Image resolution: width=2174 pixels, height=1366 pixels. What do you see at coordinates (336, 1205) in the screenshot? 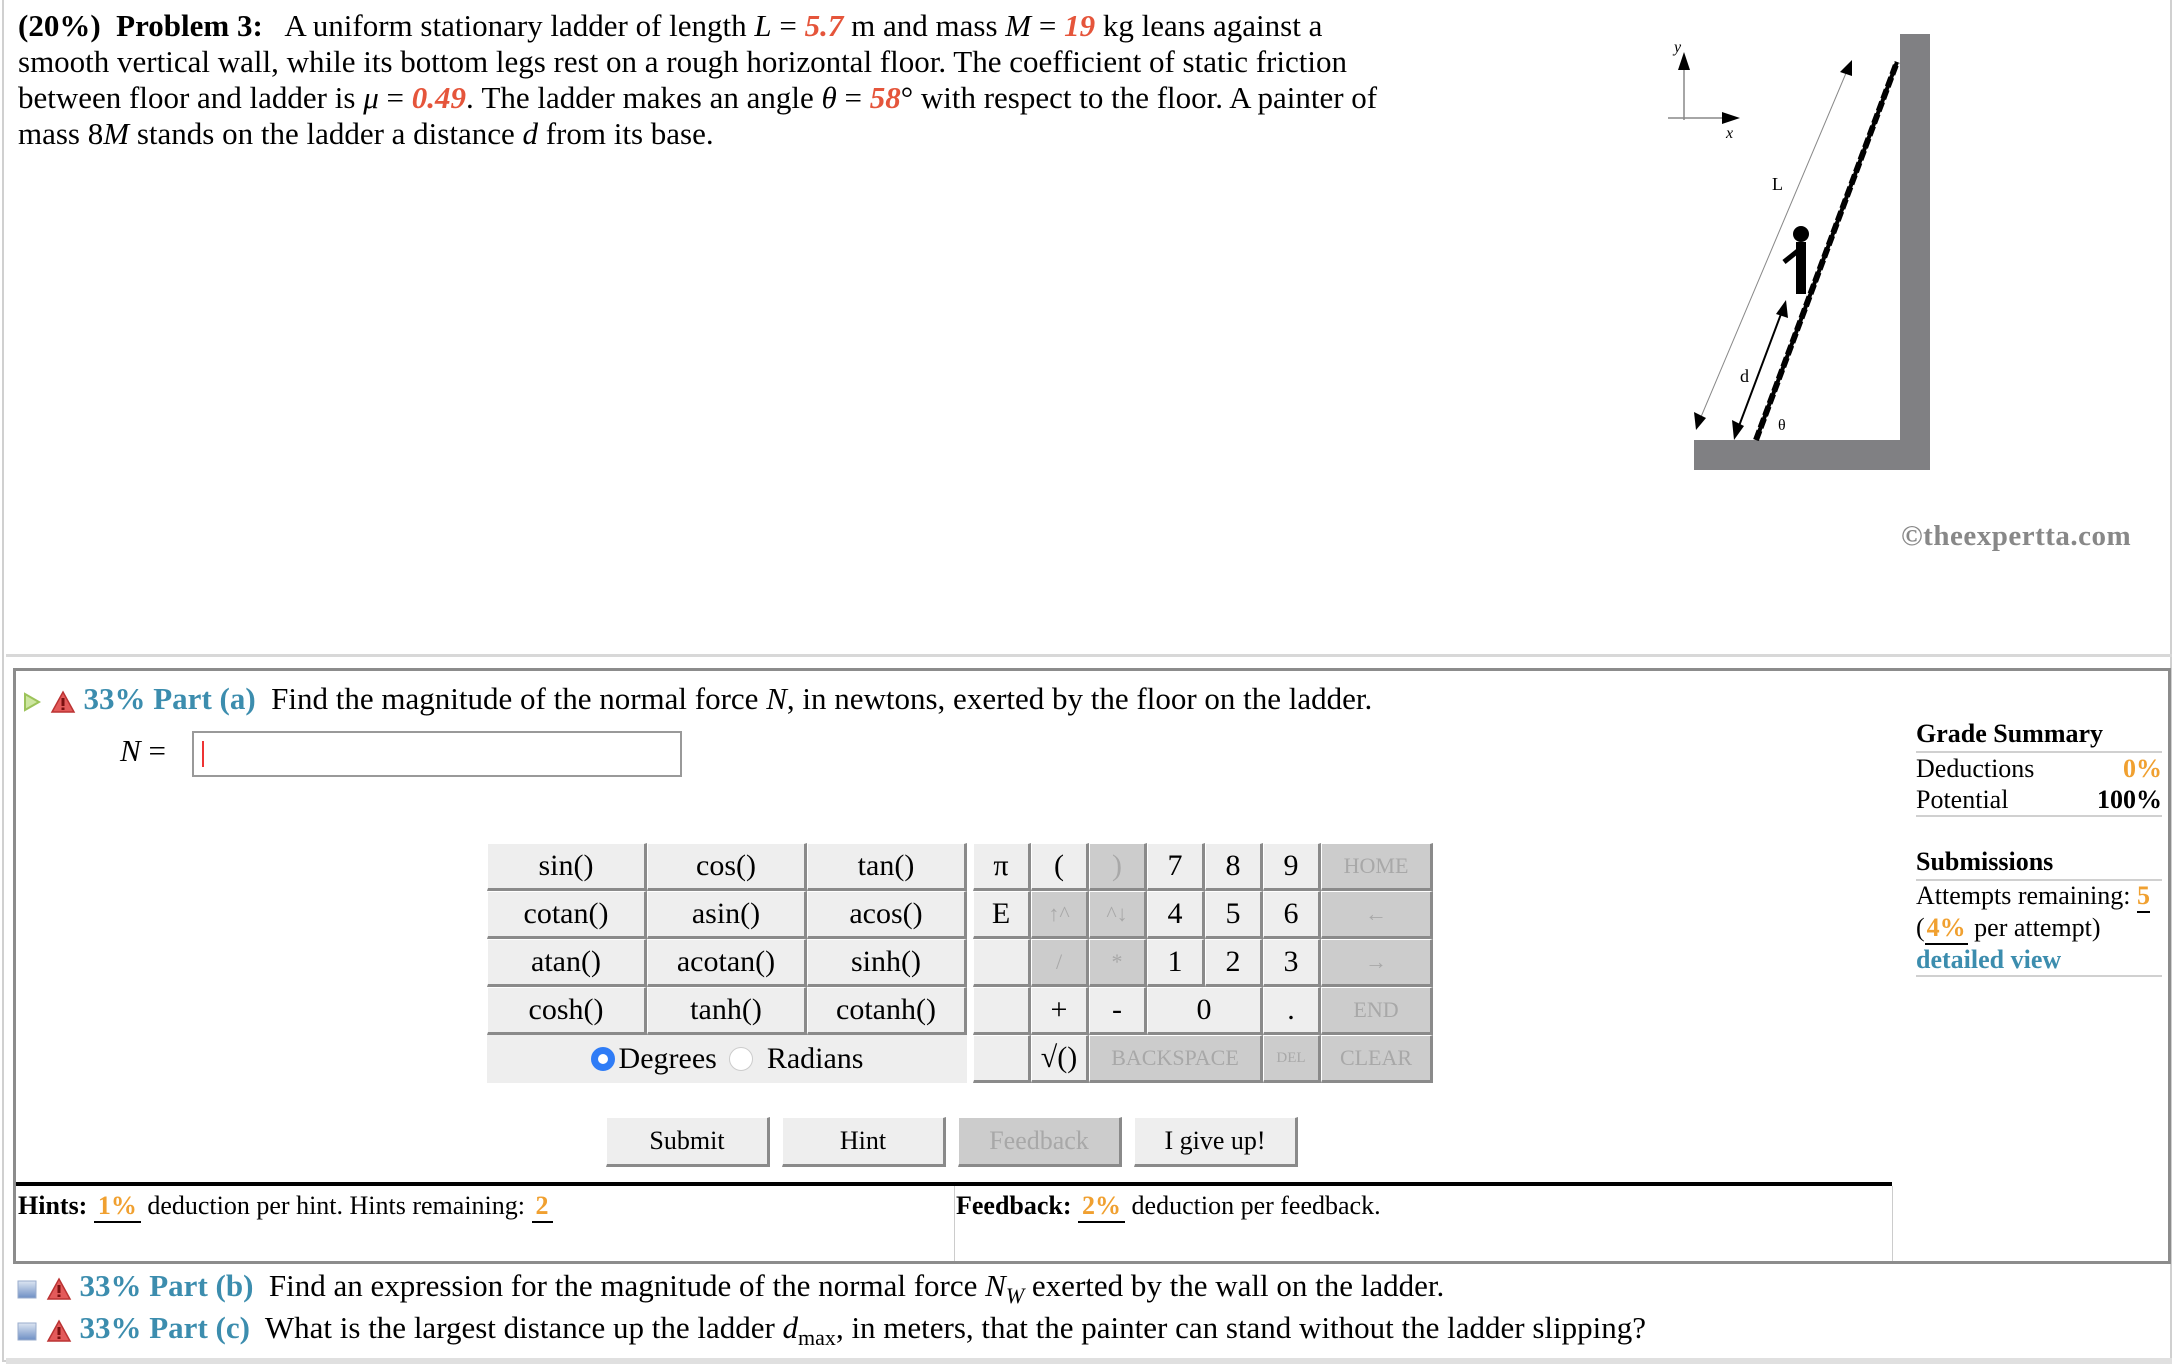
I see `hints-text: deduction per hint. Hints remaining:` at bounding box center [336, 1205].